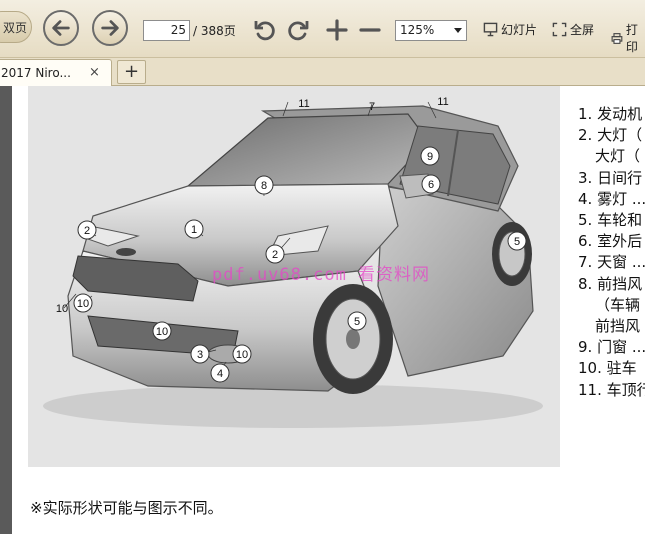  What do you see at coordinates (582, 30) in the screenshot?
I see `fullscreen-label: 全屏` at bounding box center [582, 30].